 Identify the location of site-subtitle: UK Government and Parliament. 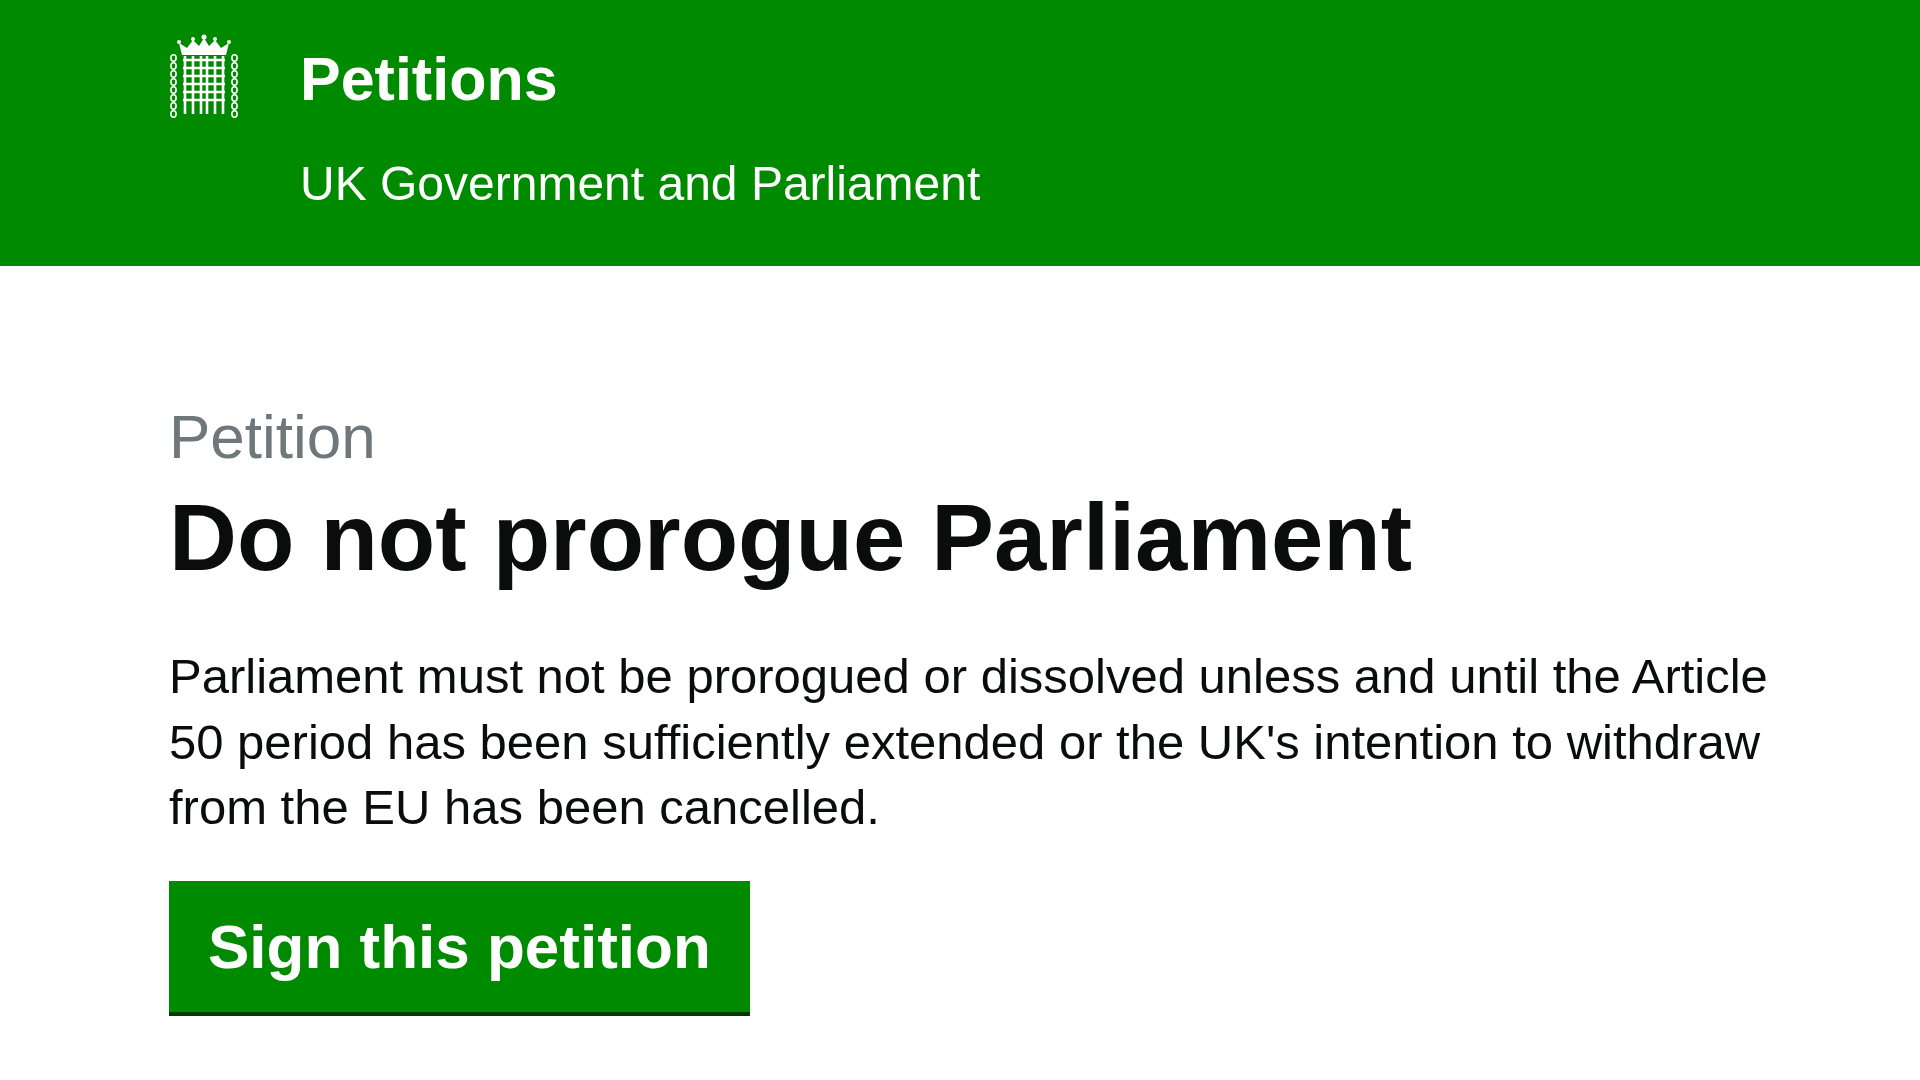
(640, 184).